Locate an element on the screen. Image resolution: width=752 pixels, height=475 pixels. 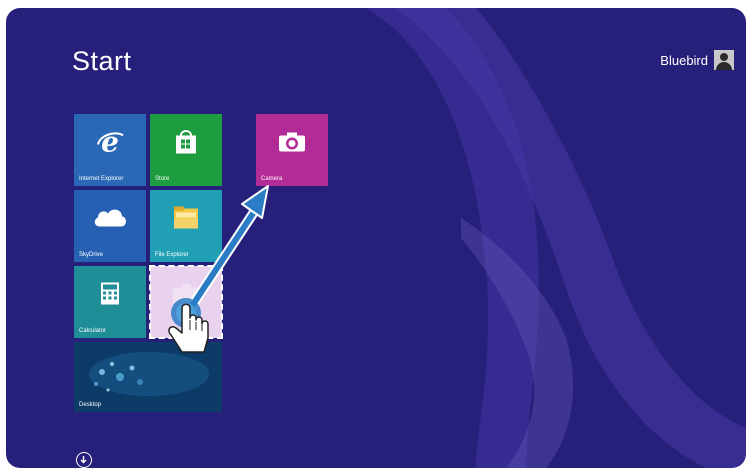
drag-arrow-icon is located at coordinates (228, 248).